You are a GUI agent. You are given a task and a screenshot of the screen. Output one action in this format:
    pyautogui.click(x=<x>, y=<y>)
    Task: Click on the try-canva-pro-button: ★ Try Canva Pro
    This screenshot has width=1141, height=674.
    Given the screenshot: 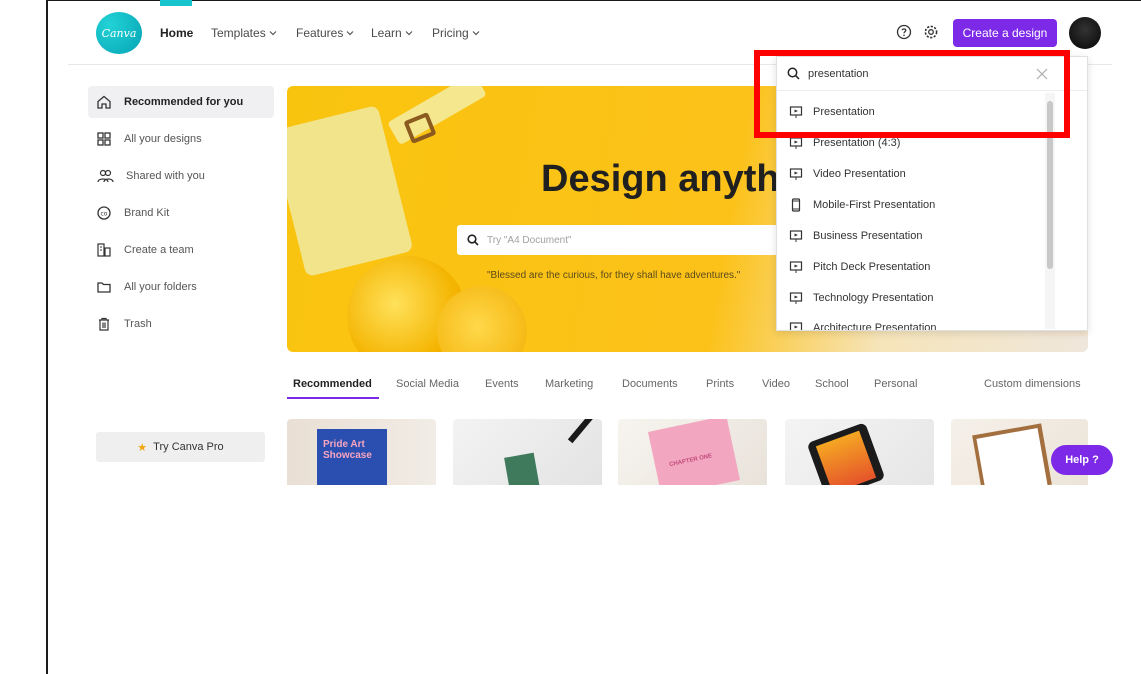 What is the action you would take?
    pyautogui.click(x=180, y=447)
    